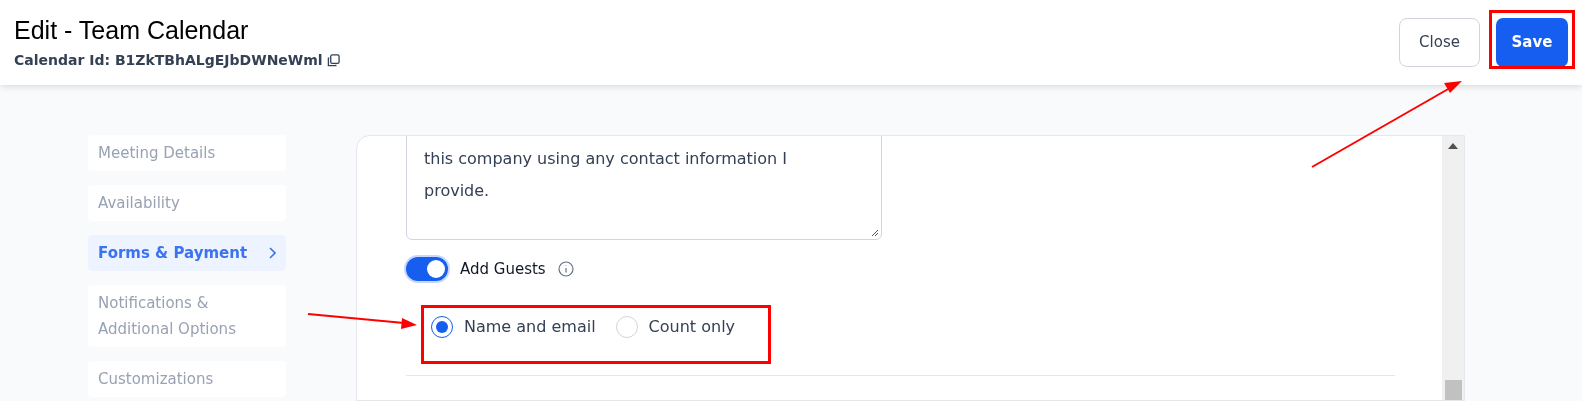  I want to click on resize-handle-icon, so click(875, 233).